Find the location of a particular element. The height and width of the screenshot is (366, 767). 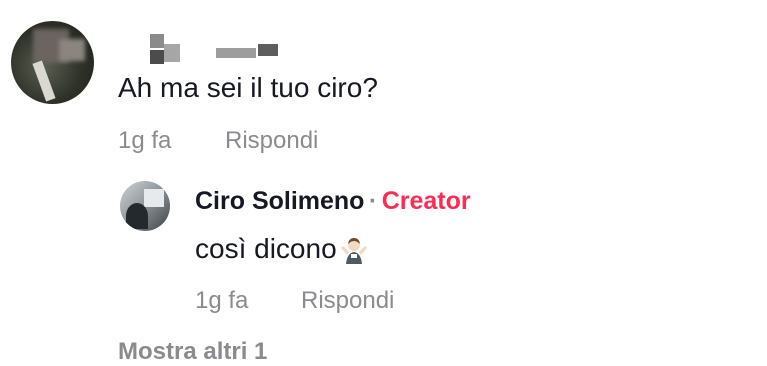

reply-to-reply-button: Rispondi is located at coordinates (347, 301).